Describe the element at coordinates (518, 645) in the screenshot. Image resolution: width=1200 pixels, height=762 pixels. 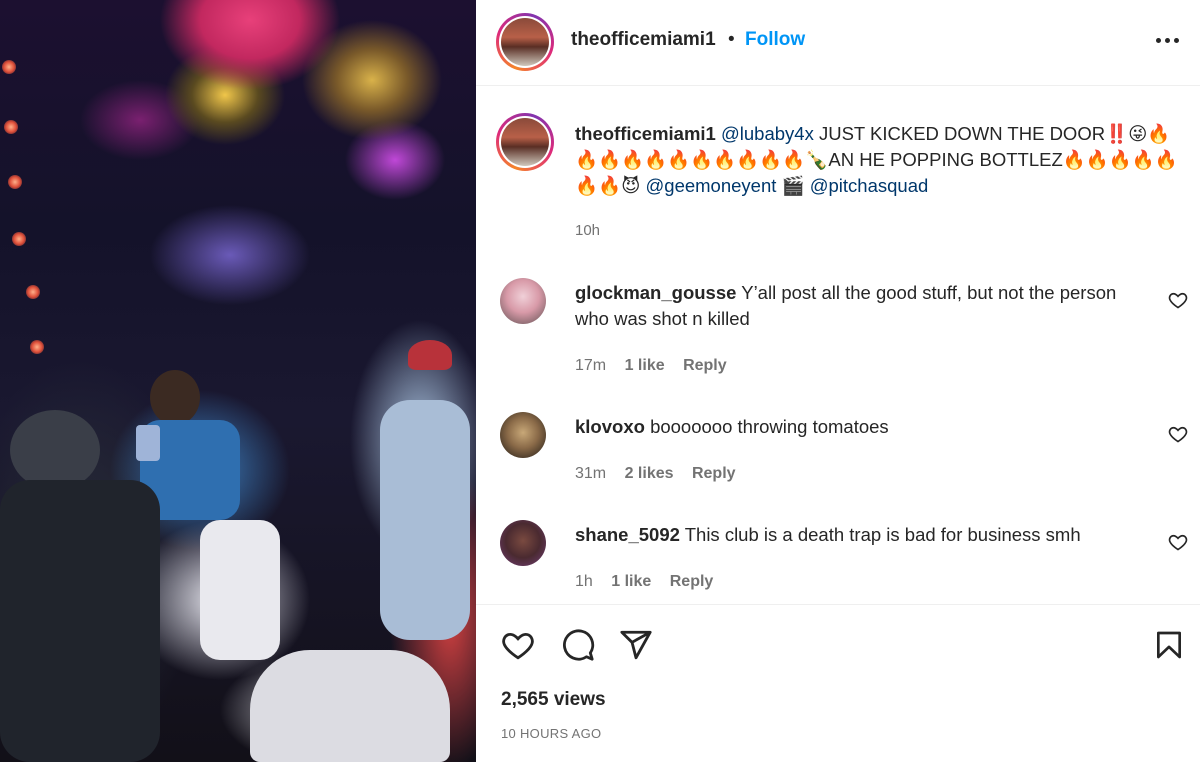
I see `like-heart-icon` at that location.